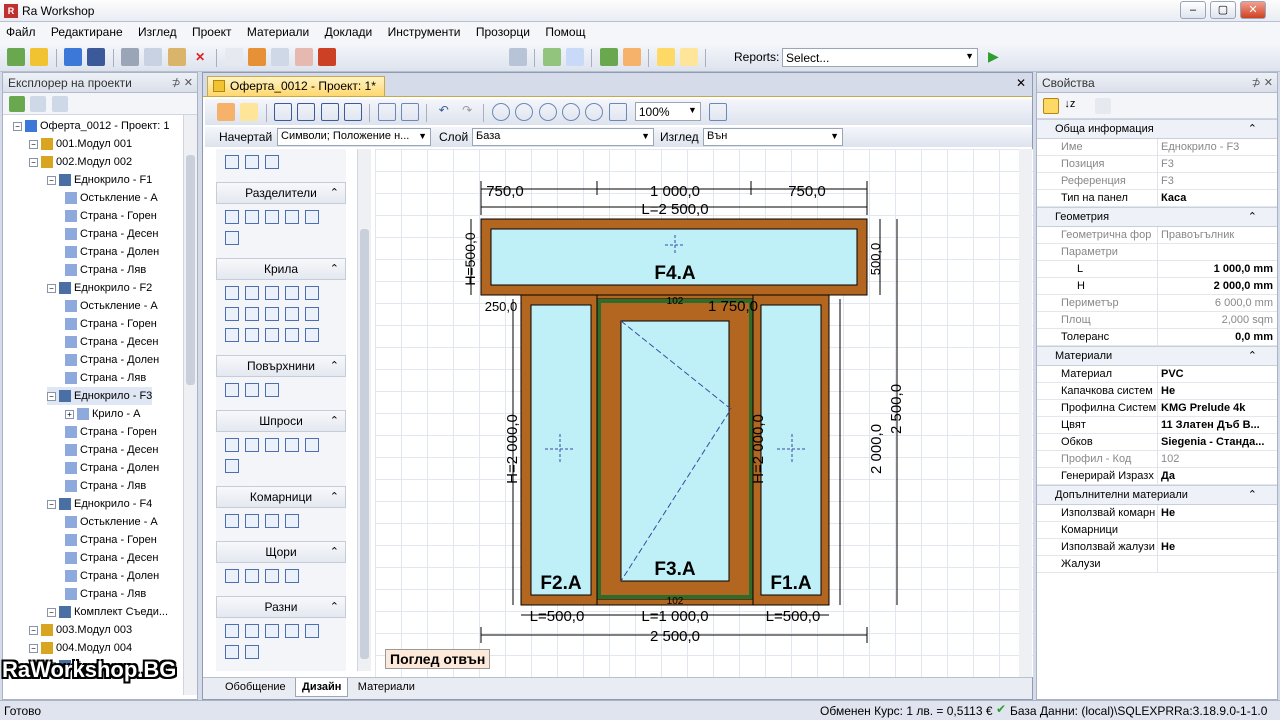 The width and height of the screenshot is (1280, 720). Describe the element at coordinates (80, 630) in the screenshot. I see `tree-item: − 003.Модул 003` at that location.